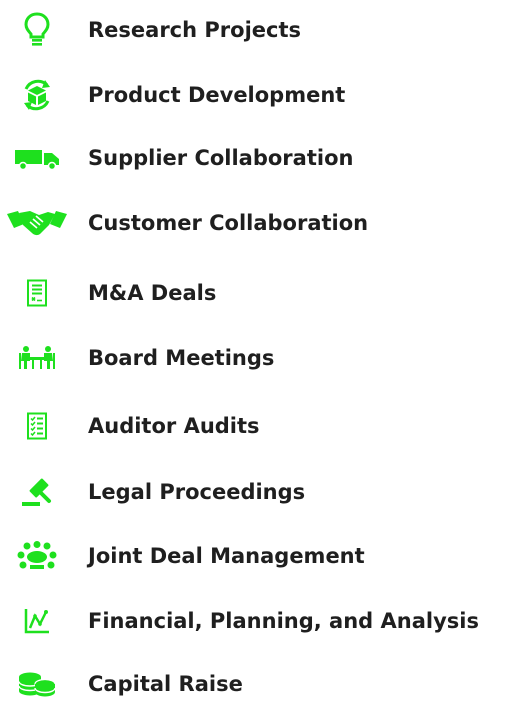 The width and height of the screenshot is (532, 709). I want to click on list-item-capital-raise: Capital Raise, so click(266, 684).